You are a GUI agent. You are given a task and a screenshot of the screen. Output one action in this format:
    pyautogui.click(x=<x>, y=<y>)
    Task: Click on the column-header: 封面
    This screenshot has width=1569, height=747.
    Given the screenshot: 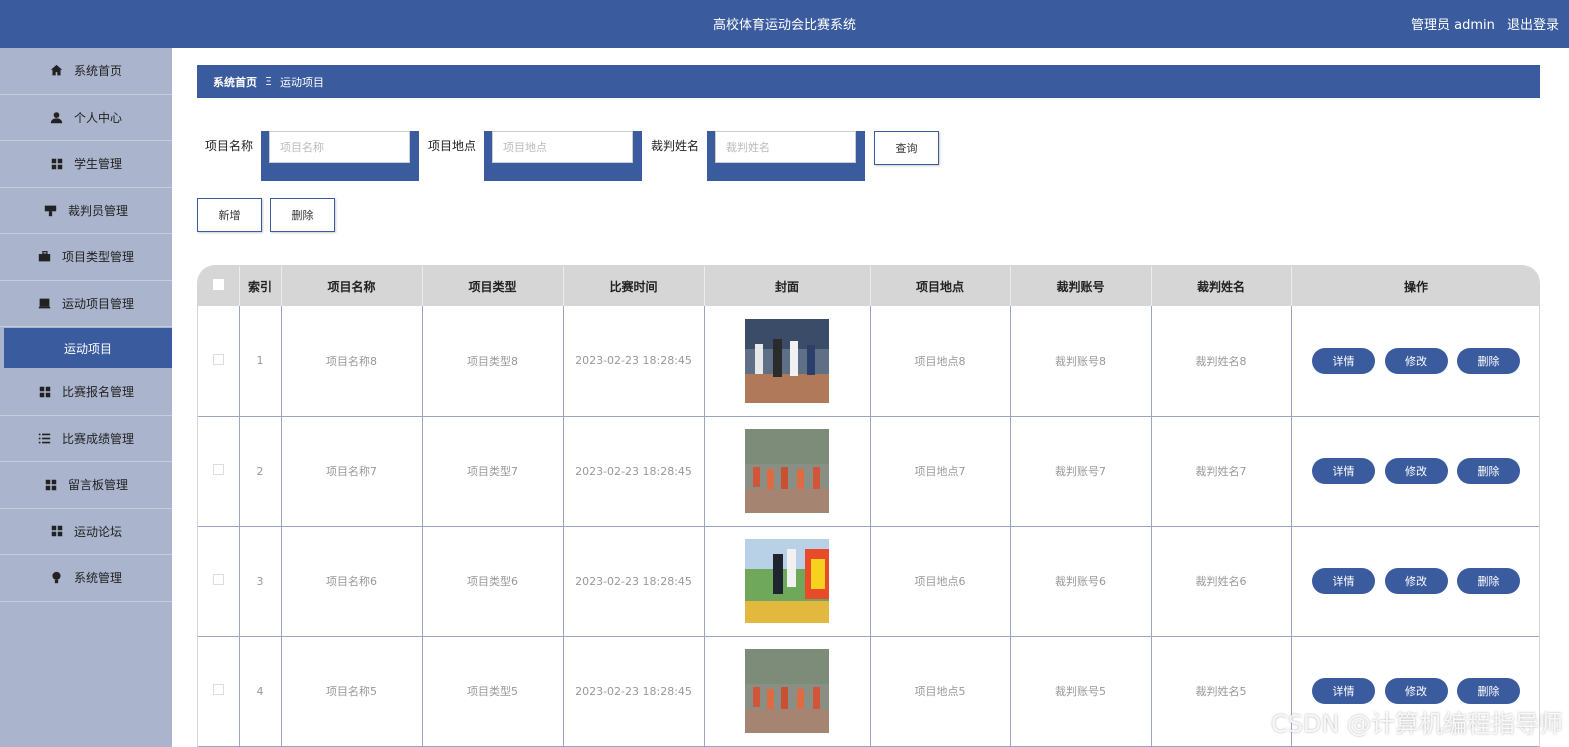 What is the action you would take?
    pyautogui.click(x=787, y=286)
    